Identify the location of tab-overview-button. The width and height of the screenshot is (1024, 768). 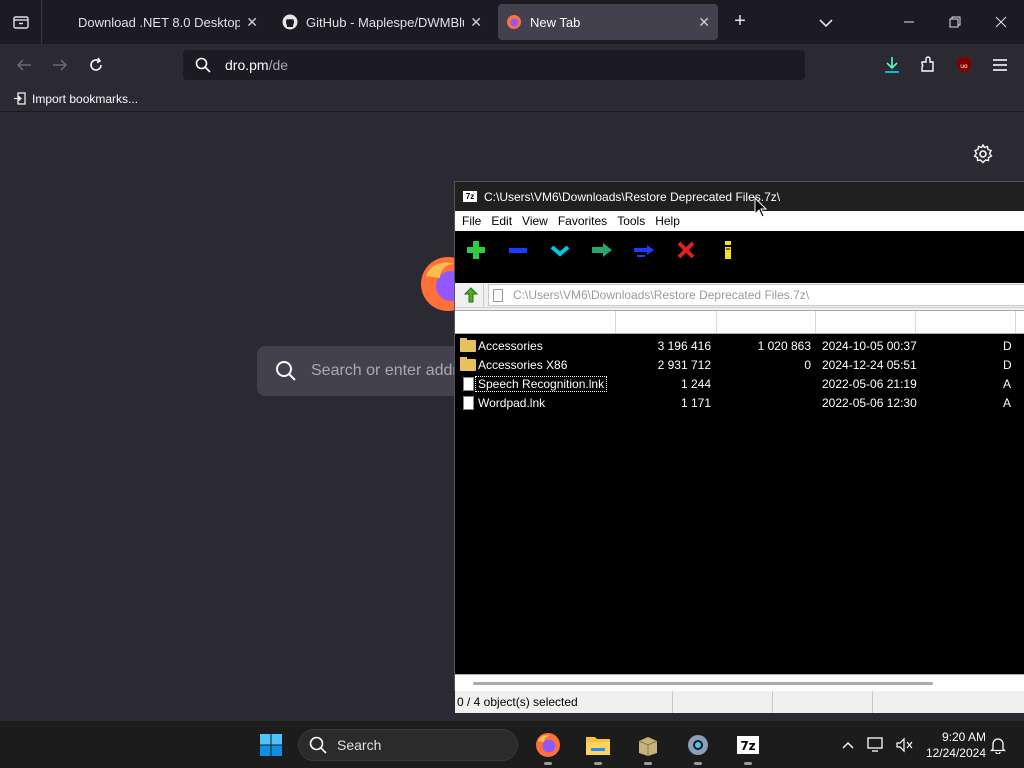
(21, 22).